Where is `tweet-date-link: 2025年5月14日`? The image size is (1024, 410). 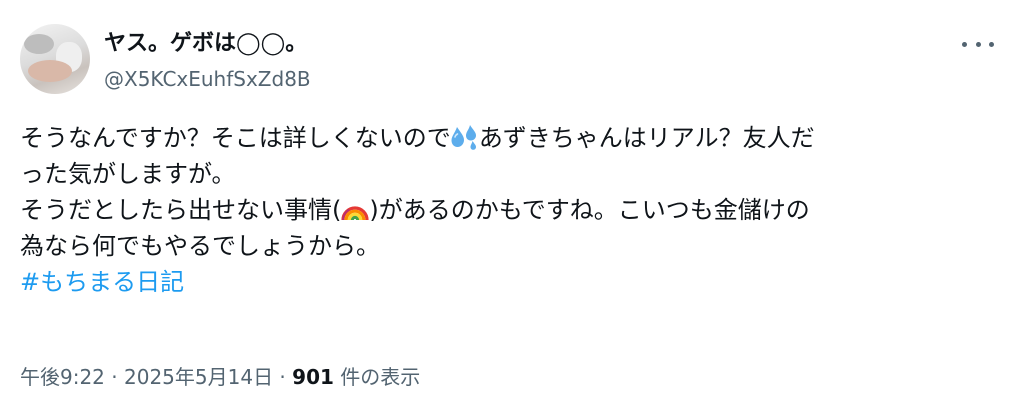 tweet-date-link: 2025年5月14日 is located at coordinates (198, 377).